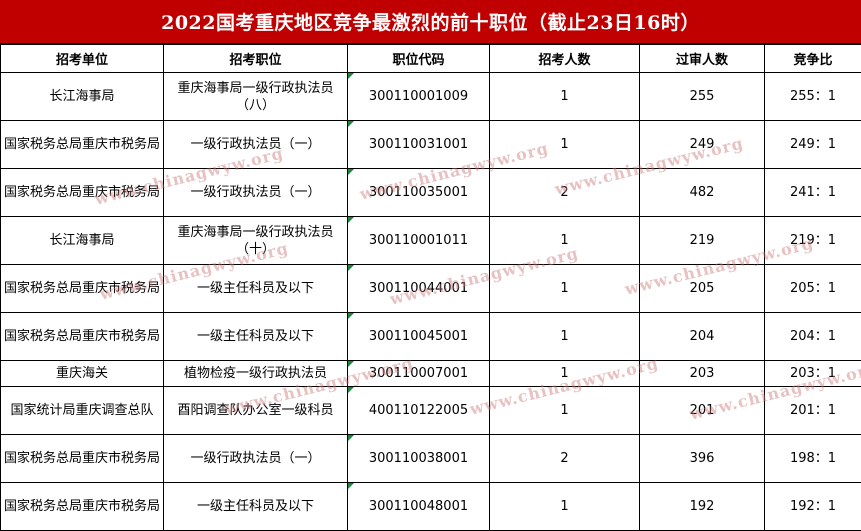 This screenshot has width=861, height=531. I want to click on cell-position: 植物检疫一级行政执法员, so click(256, 374).